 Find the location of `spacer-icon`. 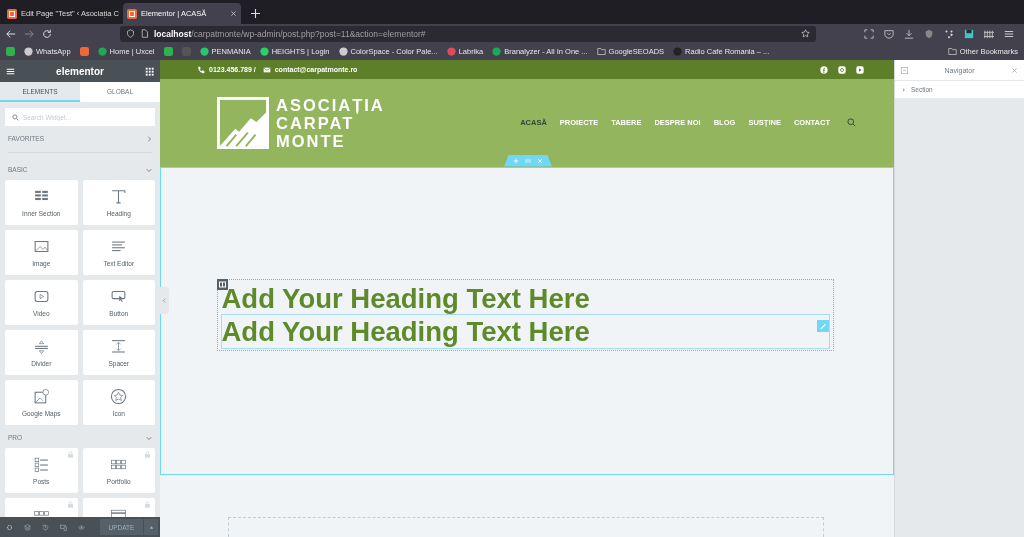

spacer-icon is located at coordinates (119, 346).